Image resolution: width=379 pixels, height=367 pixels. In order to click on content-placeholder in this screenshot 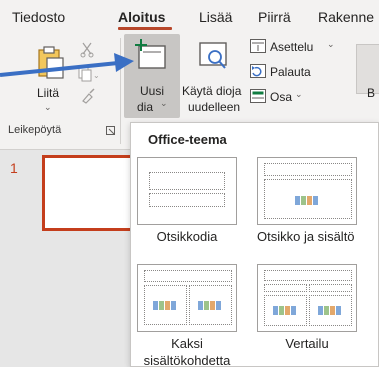, I will do `click(308, 199)`.